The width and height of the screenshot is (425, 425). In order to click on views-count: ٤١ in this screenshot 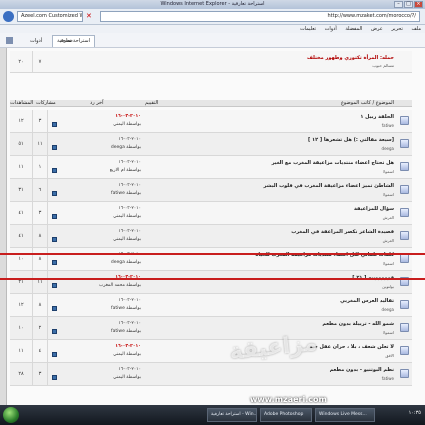, I will do `click(21, 213)`.